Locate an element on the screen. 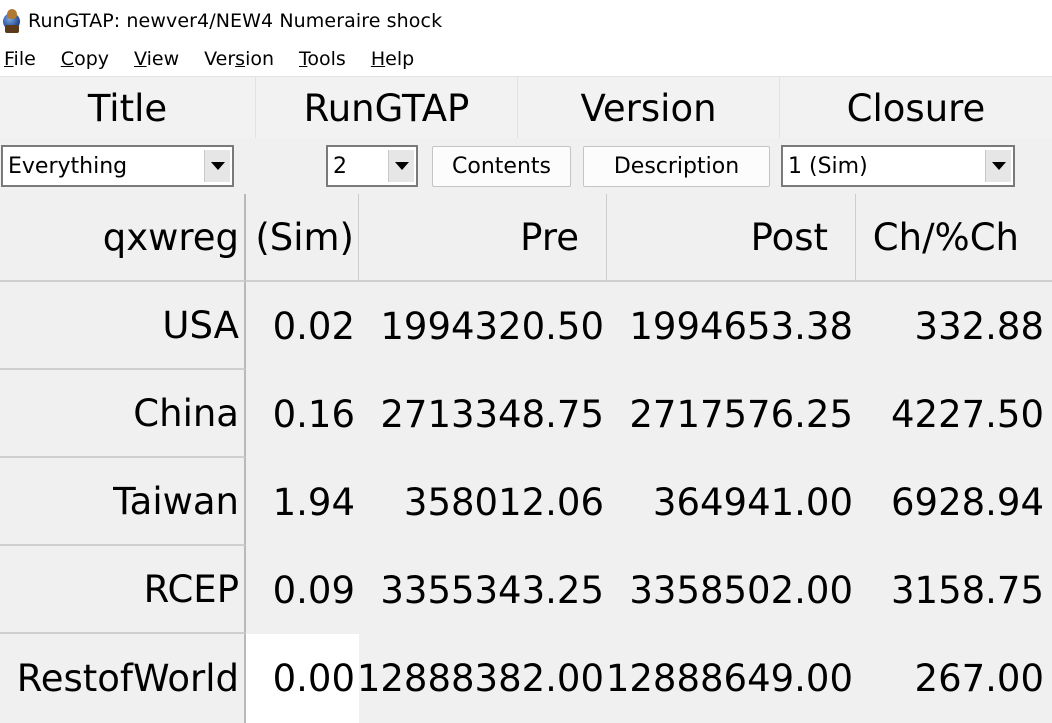 The image size is (1052, 723). title-bar: RunGTAP: newver4/NEW4 Numeraire shock is located at coordinates (526, 21).